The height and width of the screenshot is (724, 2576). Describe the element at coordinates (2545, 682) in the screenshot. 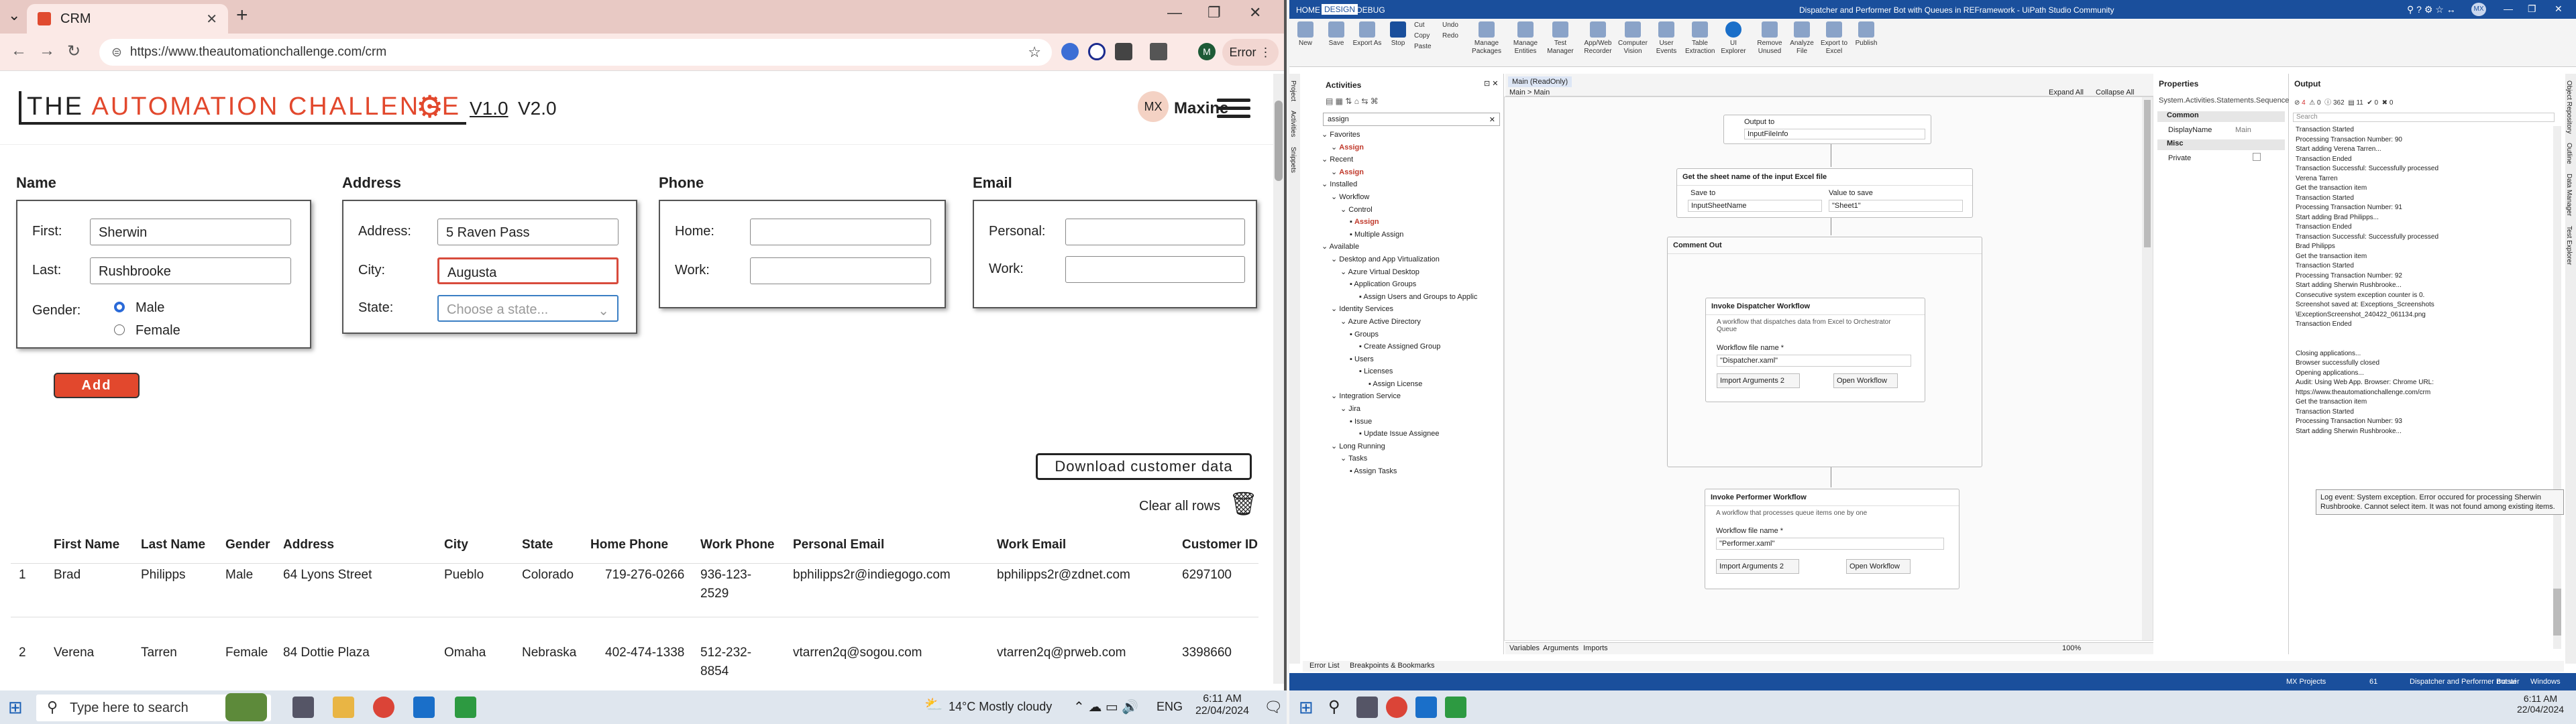

I see `status-windows: Windows` at that location.